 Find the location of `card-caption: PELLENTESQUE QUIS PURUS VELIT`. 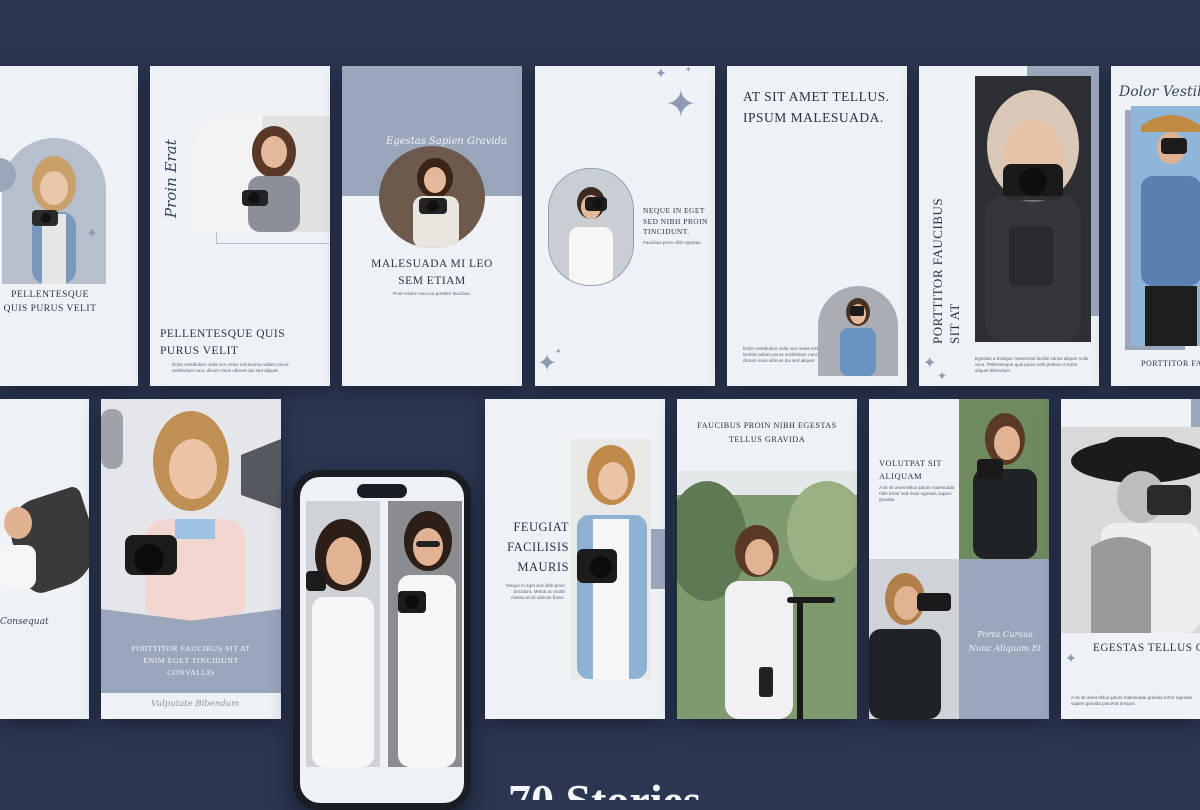

card-caption: PELLENTESQUE QUIS PURUS VELIT is located at coordinates (50, 302).